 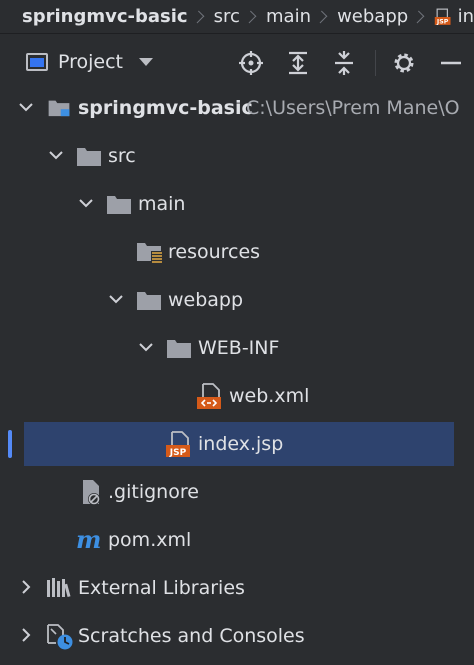 What do you see at coordinates (60, 637) in the screenshot?
I see `scratches-icon` at bounding box center [60, 637].